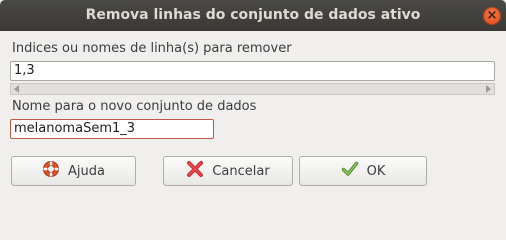 The height and width of the screenshot is (240, 506). Describe the element at coordinates (134, 106) in the screenshot. I see `new-dataset-name-label: Nome para o novo conjunto de dados` at that location.